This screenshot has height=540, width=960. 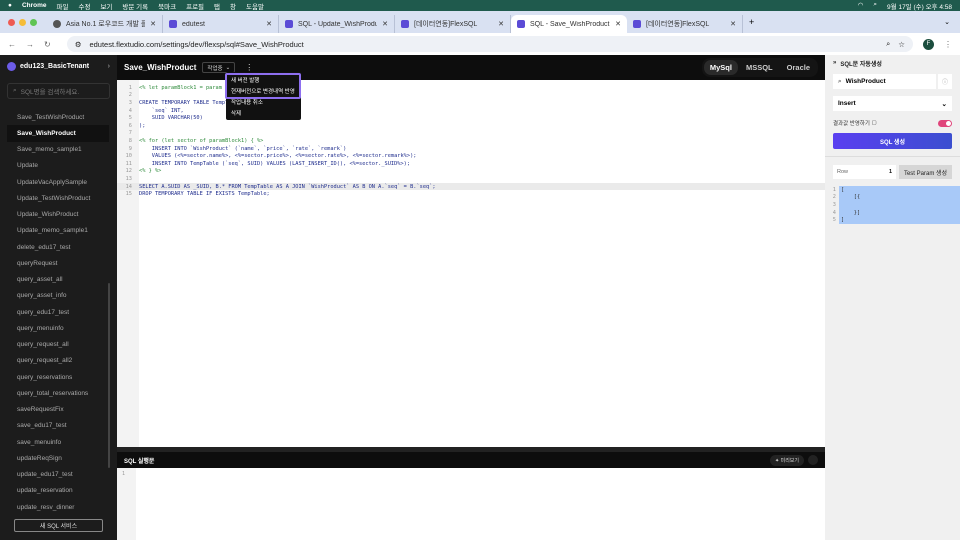 I want to click on info-icon: ⓘ, so click(x=945, y=81).